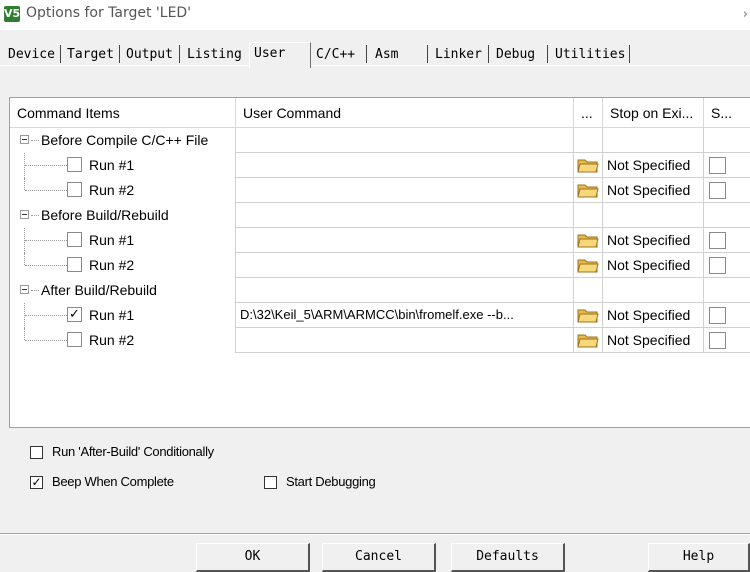  What do you see at coordinates (109, 13) in the screenshot?
I see `window-title: Options for Target 'LED'` at bounding box center [109, 13].